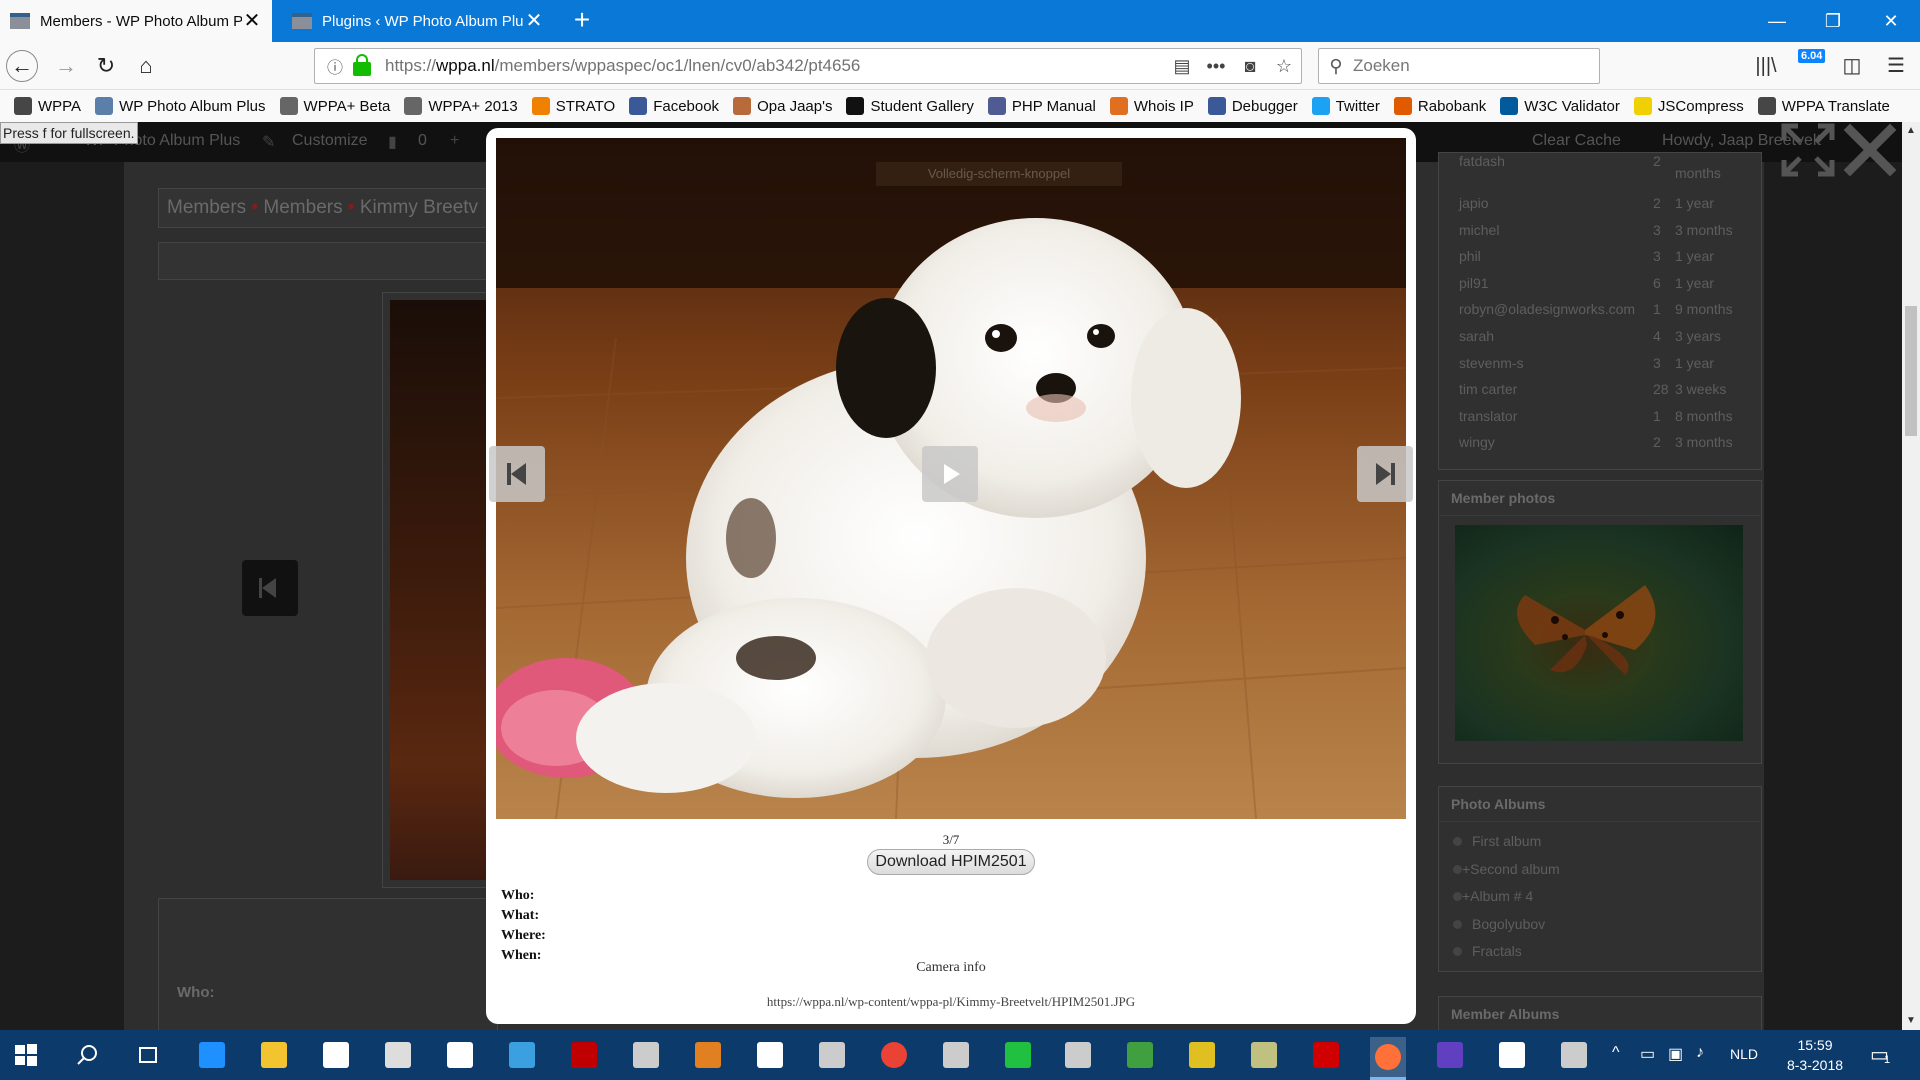  I want to click on taskbar-grid-button, so click(770, 1055).